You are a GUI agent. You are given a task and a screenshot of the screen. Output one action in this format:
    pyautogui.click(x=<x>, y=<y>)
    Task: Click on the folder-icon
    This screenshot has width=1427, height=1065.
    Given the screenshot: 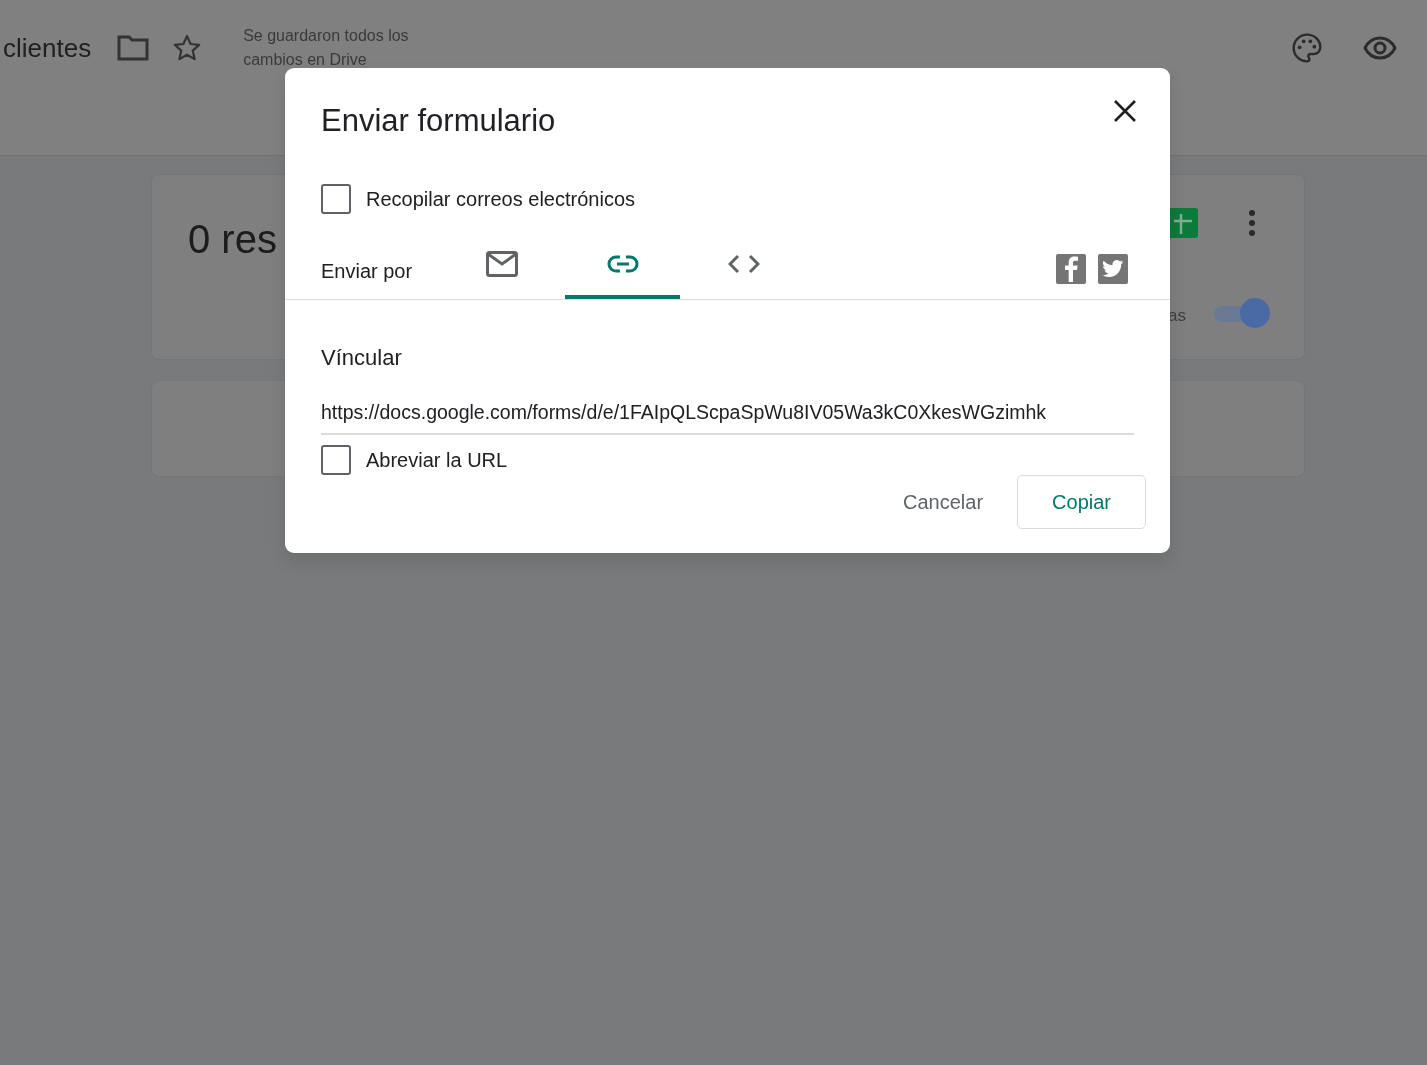 What is the action you would take?
    pyautogui.click(x=133, y=48)
    